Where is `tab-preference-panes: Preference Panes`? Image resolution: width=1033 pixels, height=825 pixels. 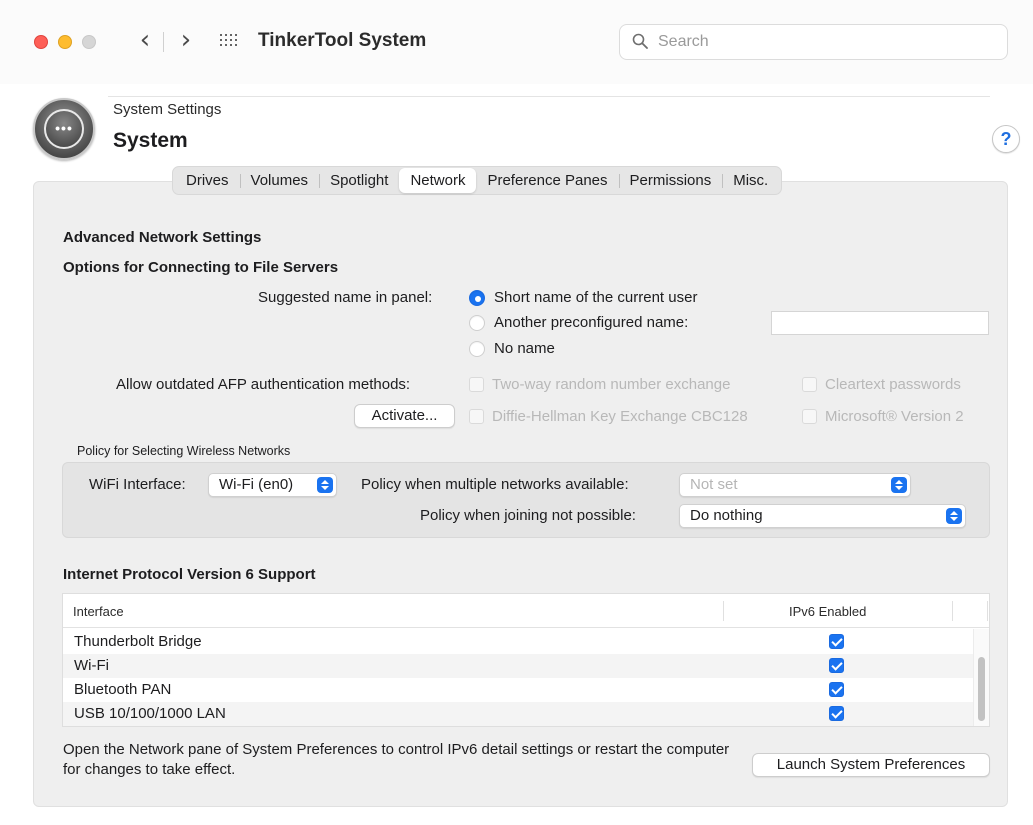 tab-preference-panes: Preference Panes is located at coordinates (547, 180).